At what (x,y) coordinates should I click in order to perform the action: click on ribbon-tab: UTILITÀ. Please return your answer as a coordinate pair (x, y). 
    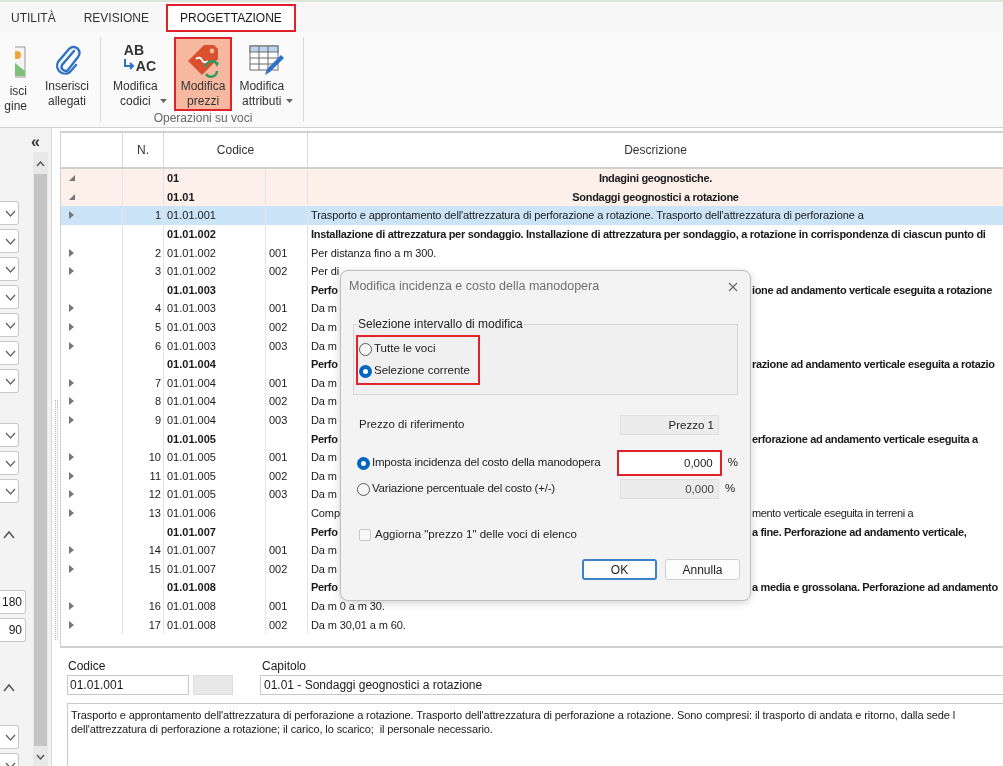
    Looking at the image, I should click on (33, 18).